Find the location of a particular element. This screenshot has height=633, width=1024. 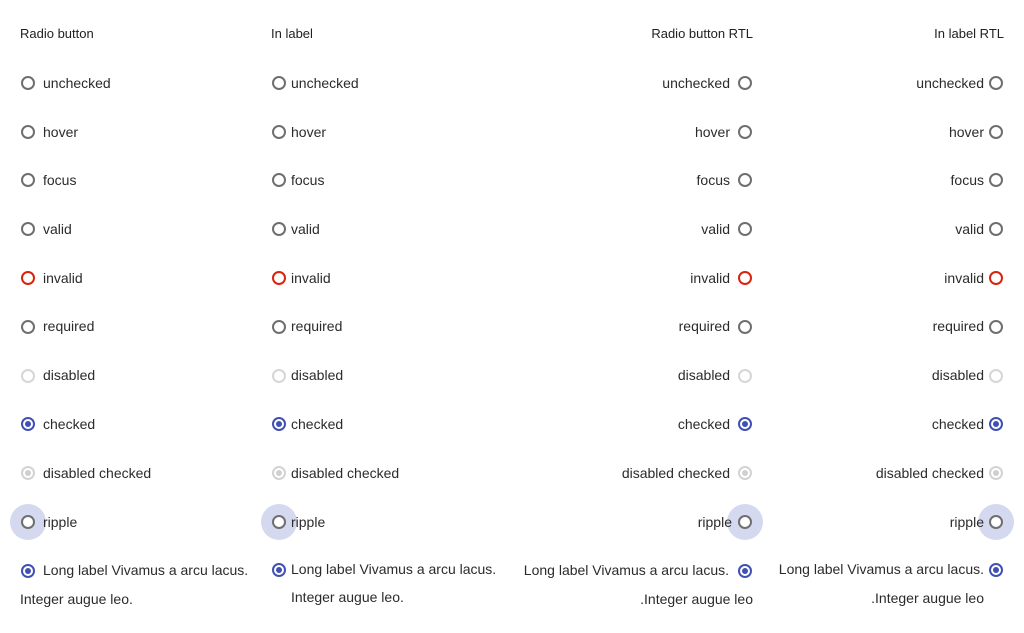

radio-label: unchecked is located at coordinates (696, 83).